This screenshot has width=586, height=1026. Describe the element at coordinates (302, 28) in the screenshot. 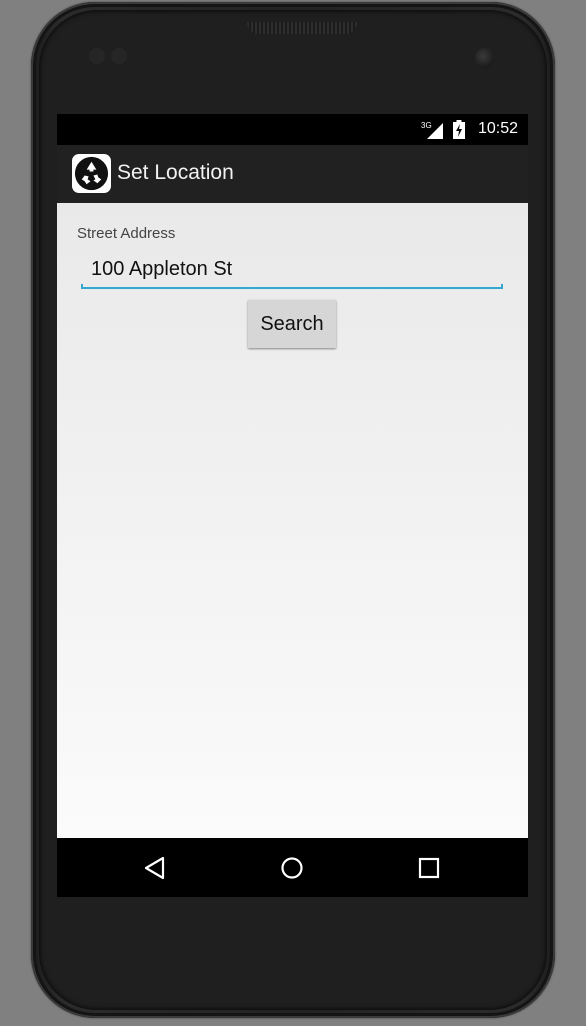

I see `earpiece-speaker` at that location.